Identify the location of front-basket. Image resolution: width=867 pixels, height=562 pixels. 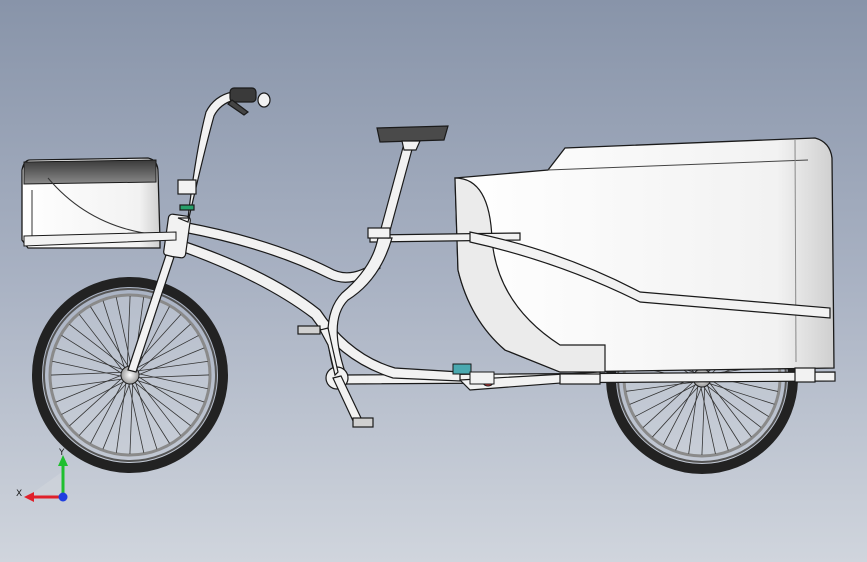
(99, 203).